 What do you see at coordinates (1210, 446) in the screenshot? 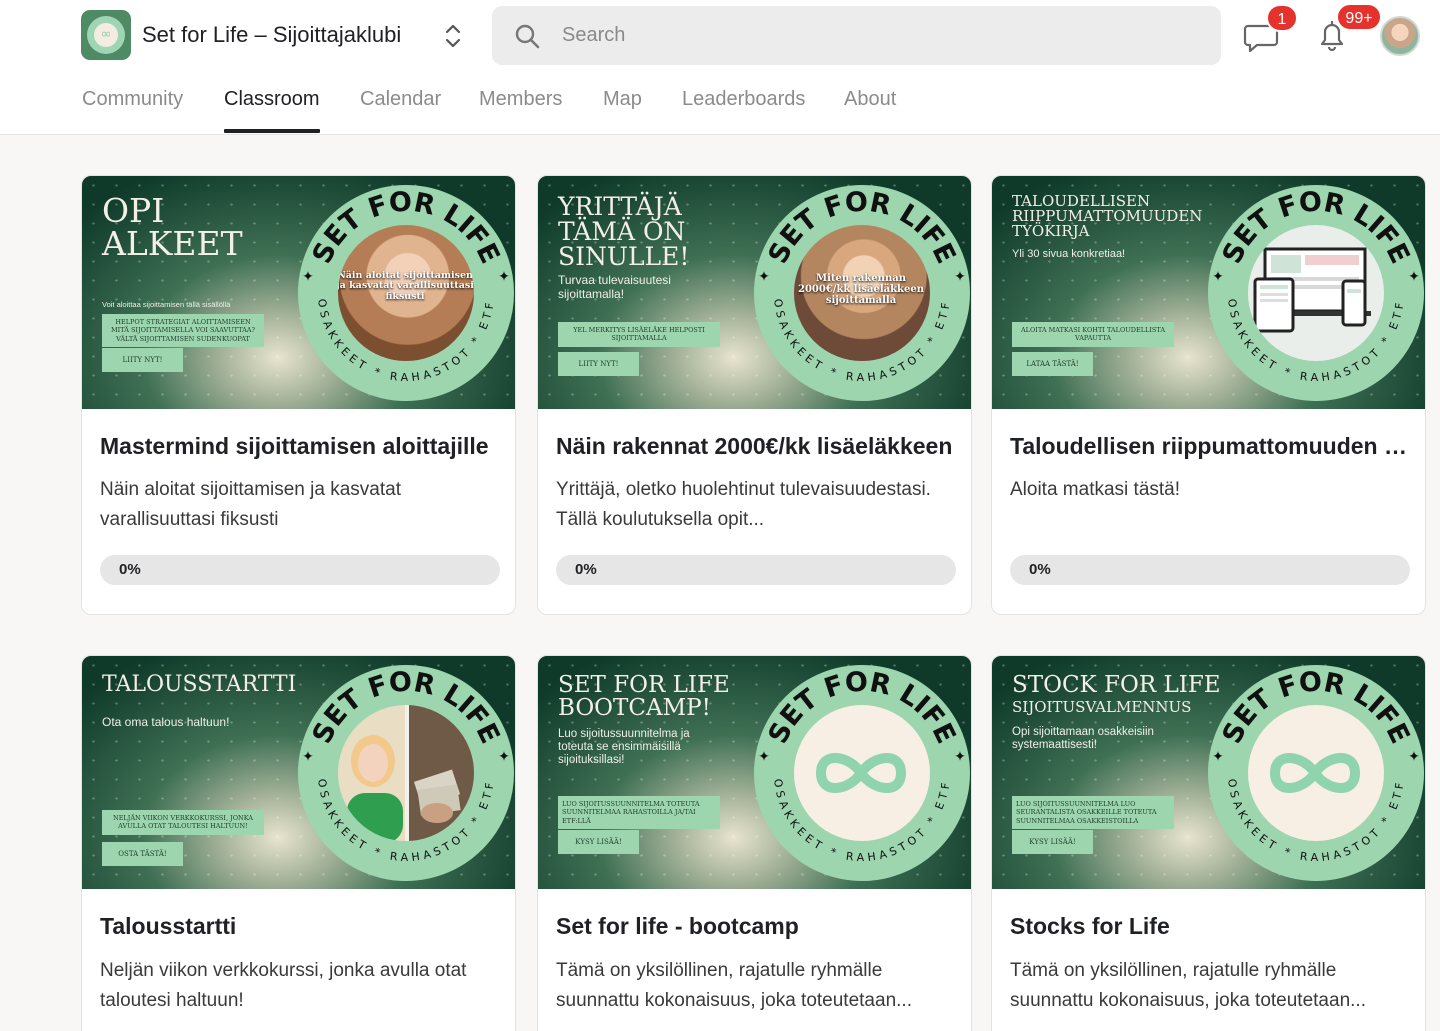
I see `course-title: Taloudellisen riippumattomuuden työkirja` at bounding box center [1210, 446].